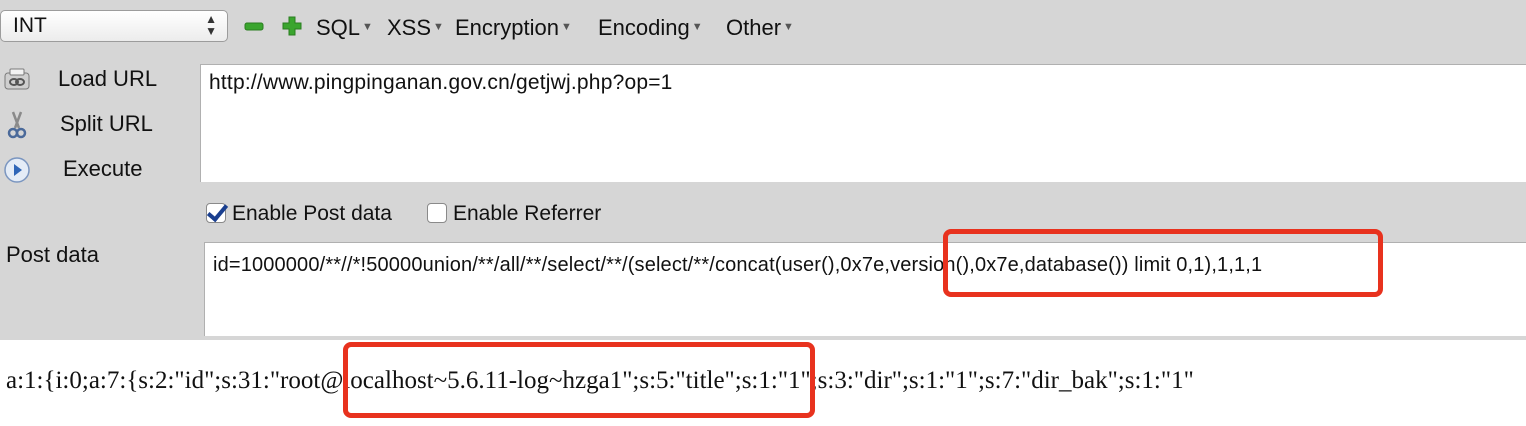 This screenshot has width=1526, height=426. I want to click on menu-encoding: Encoding ▼, so click(650, 27).